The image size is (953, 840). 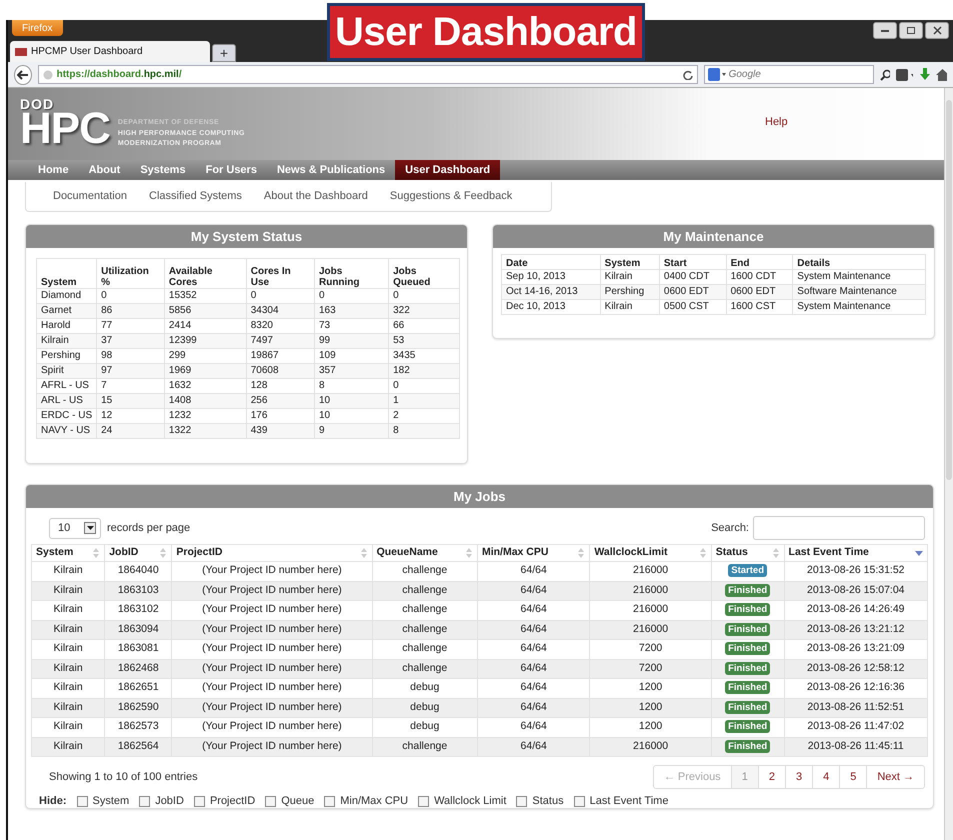 I want to click on restore-icon, so click(x=911, y=30).